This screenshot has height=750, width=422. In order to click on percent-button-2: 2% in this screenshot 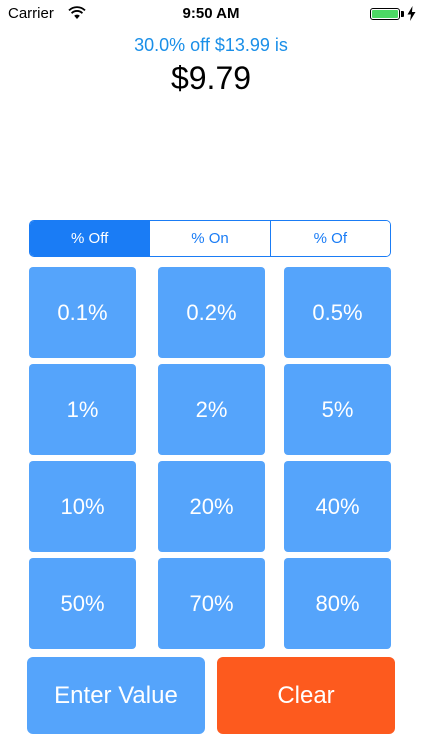, I will do `click(211, 409)`.